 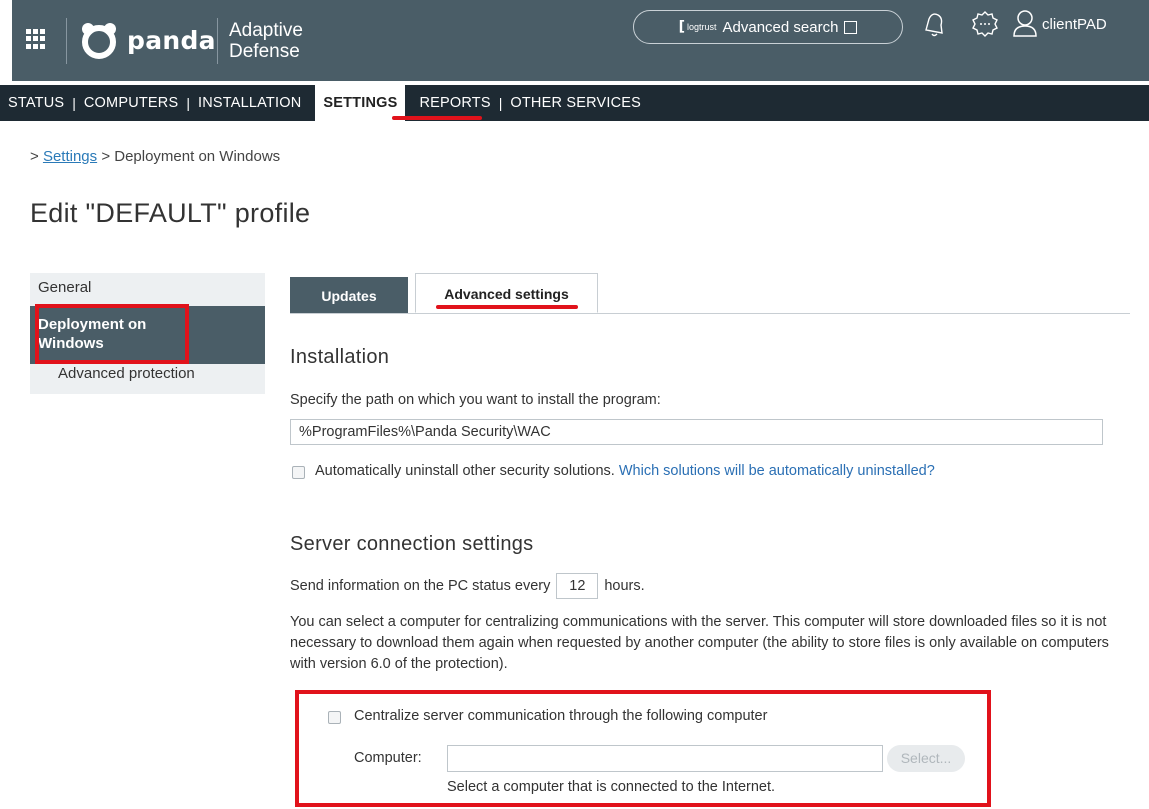 I want to click on sidebar-item-advanced-protection: Advanced protection, so click(x=147, y=379).